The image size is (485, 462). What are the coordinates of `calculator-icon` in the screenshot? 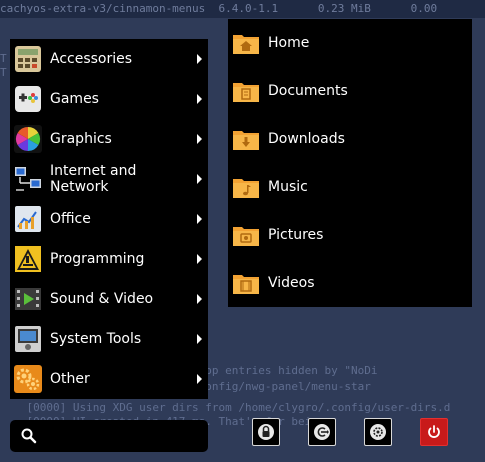 It's located at (28, 59).